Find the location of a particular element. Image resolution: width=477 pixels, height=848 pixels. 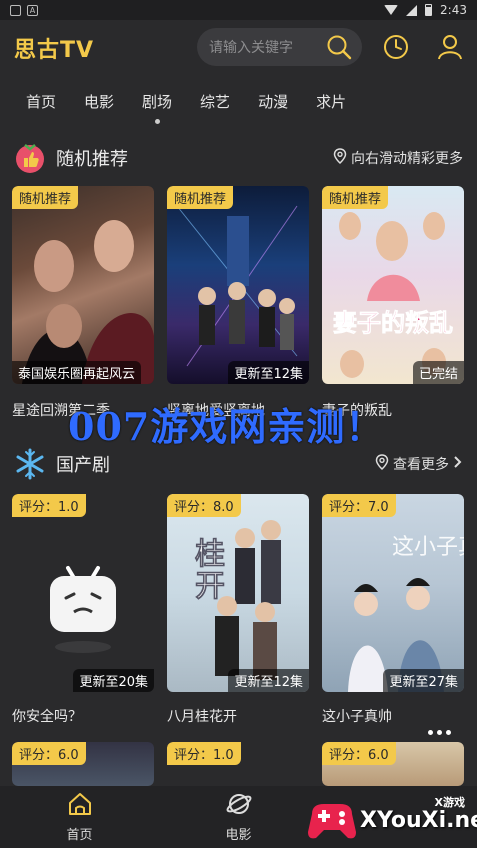

planet-icon is located at coordinates (239, 806).